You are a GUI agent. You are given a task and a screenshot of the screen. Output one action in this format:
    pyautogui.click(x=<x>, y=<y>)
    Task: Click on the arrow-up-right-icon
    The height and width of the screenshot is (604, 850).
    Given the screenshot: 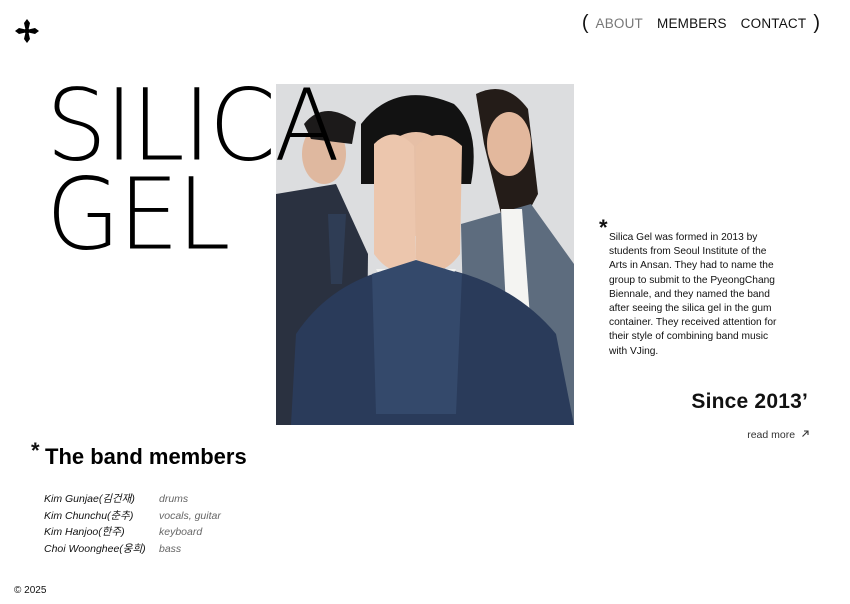 What is the action you would take?
    pyautogui.click(x=805, y=433)
    